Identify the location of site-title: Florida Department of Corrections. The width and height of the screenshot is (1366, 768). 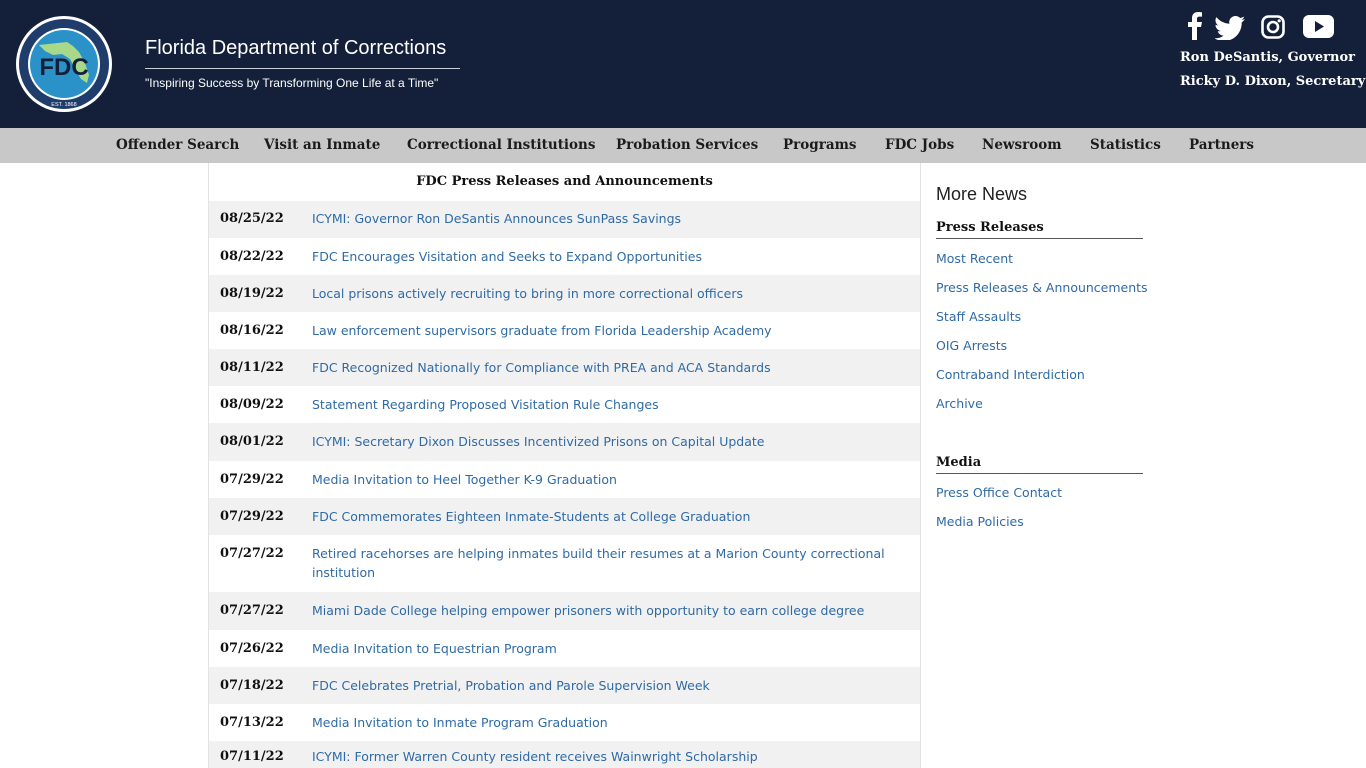
(295, 48).